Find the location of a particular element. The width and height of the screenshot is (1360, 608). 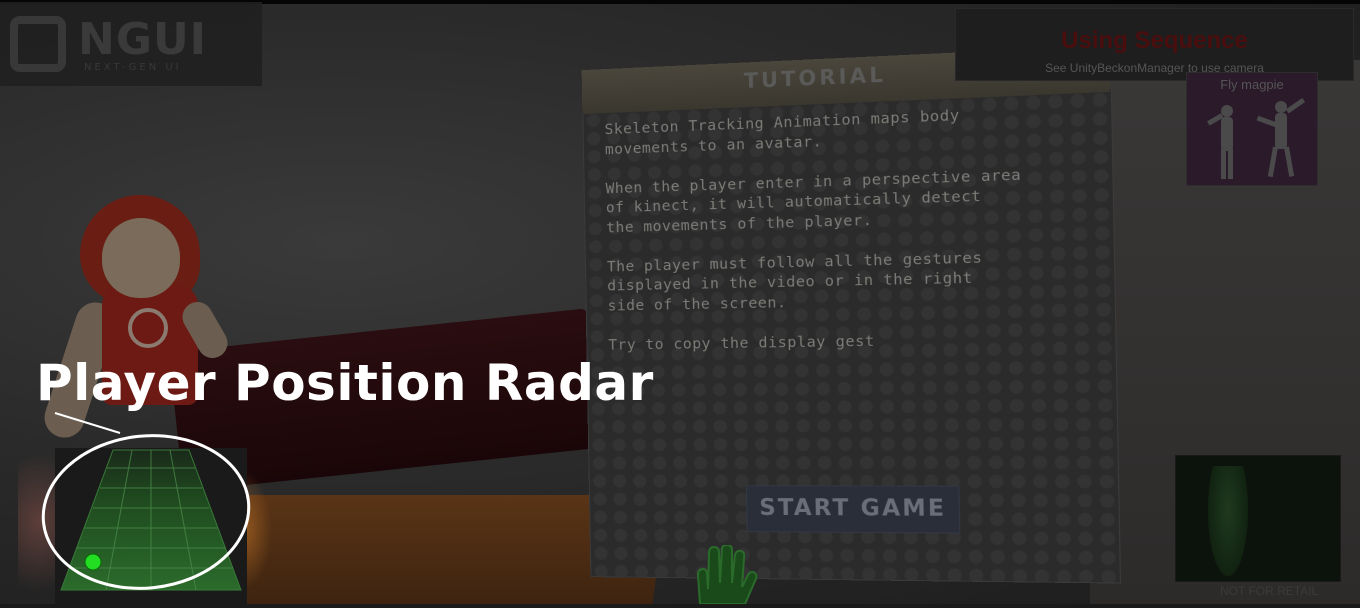

gesture-figures-icon is located at coordinates (1256, 138).